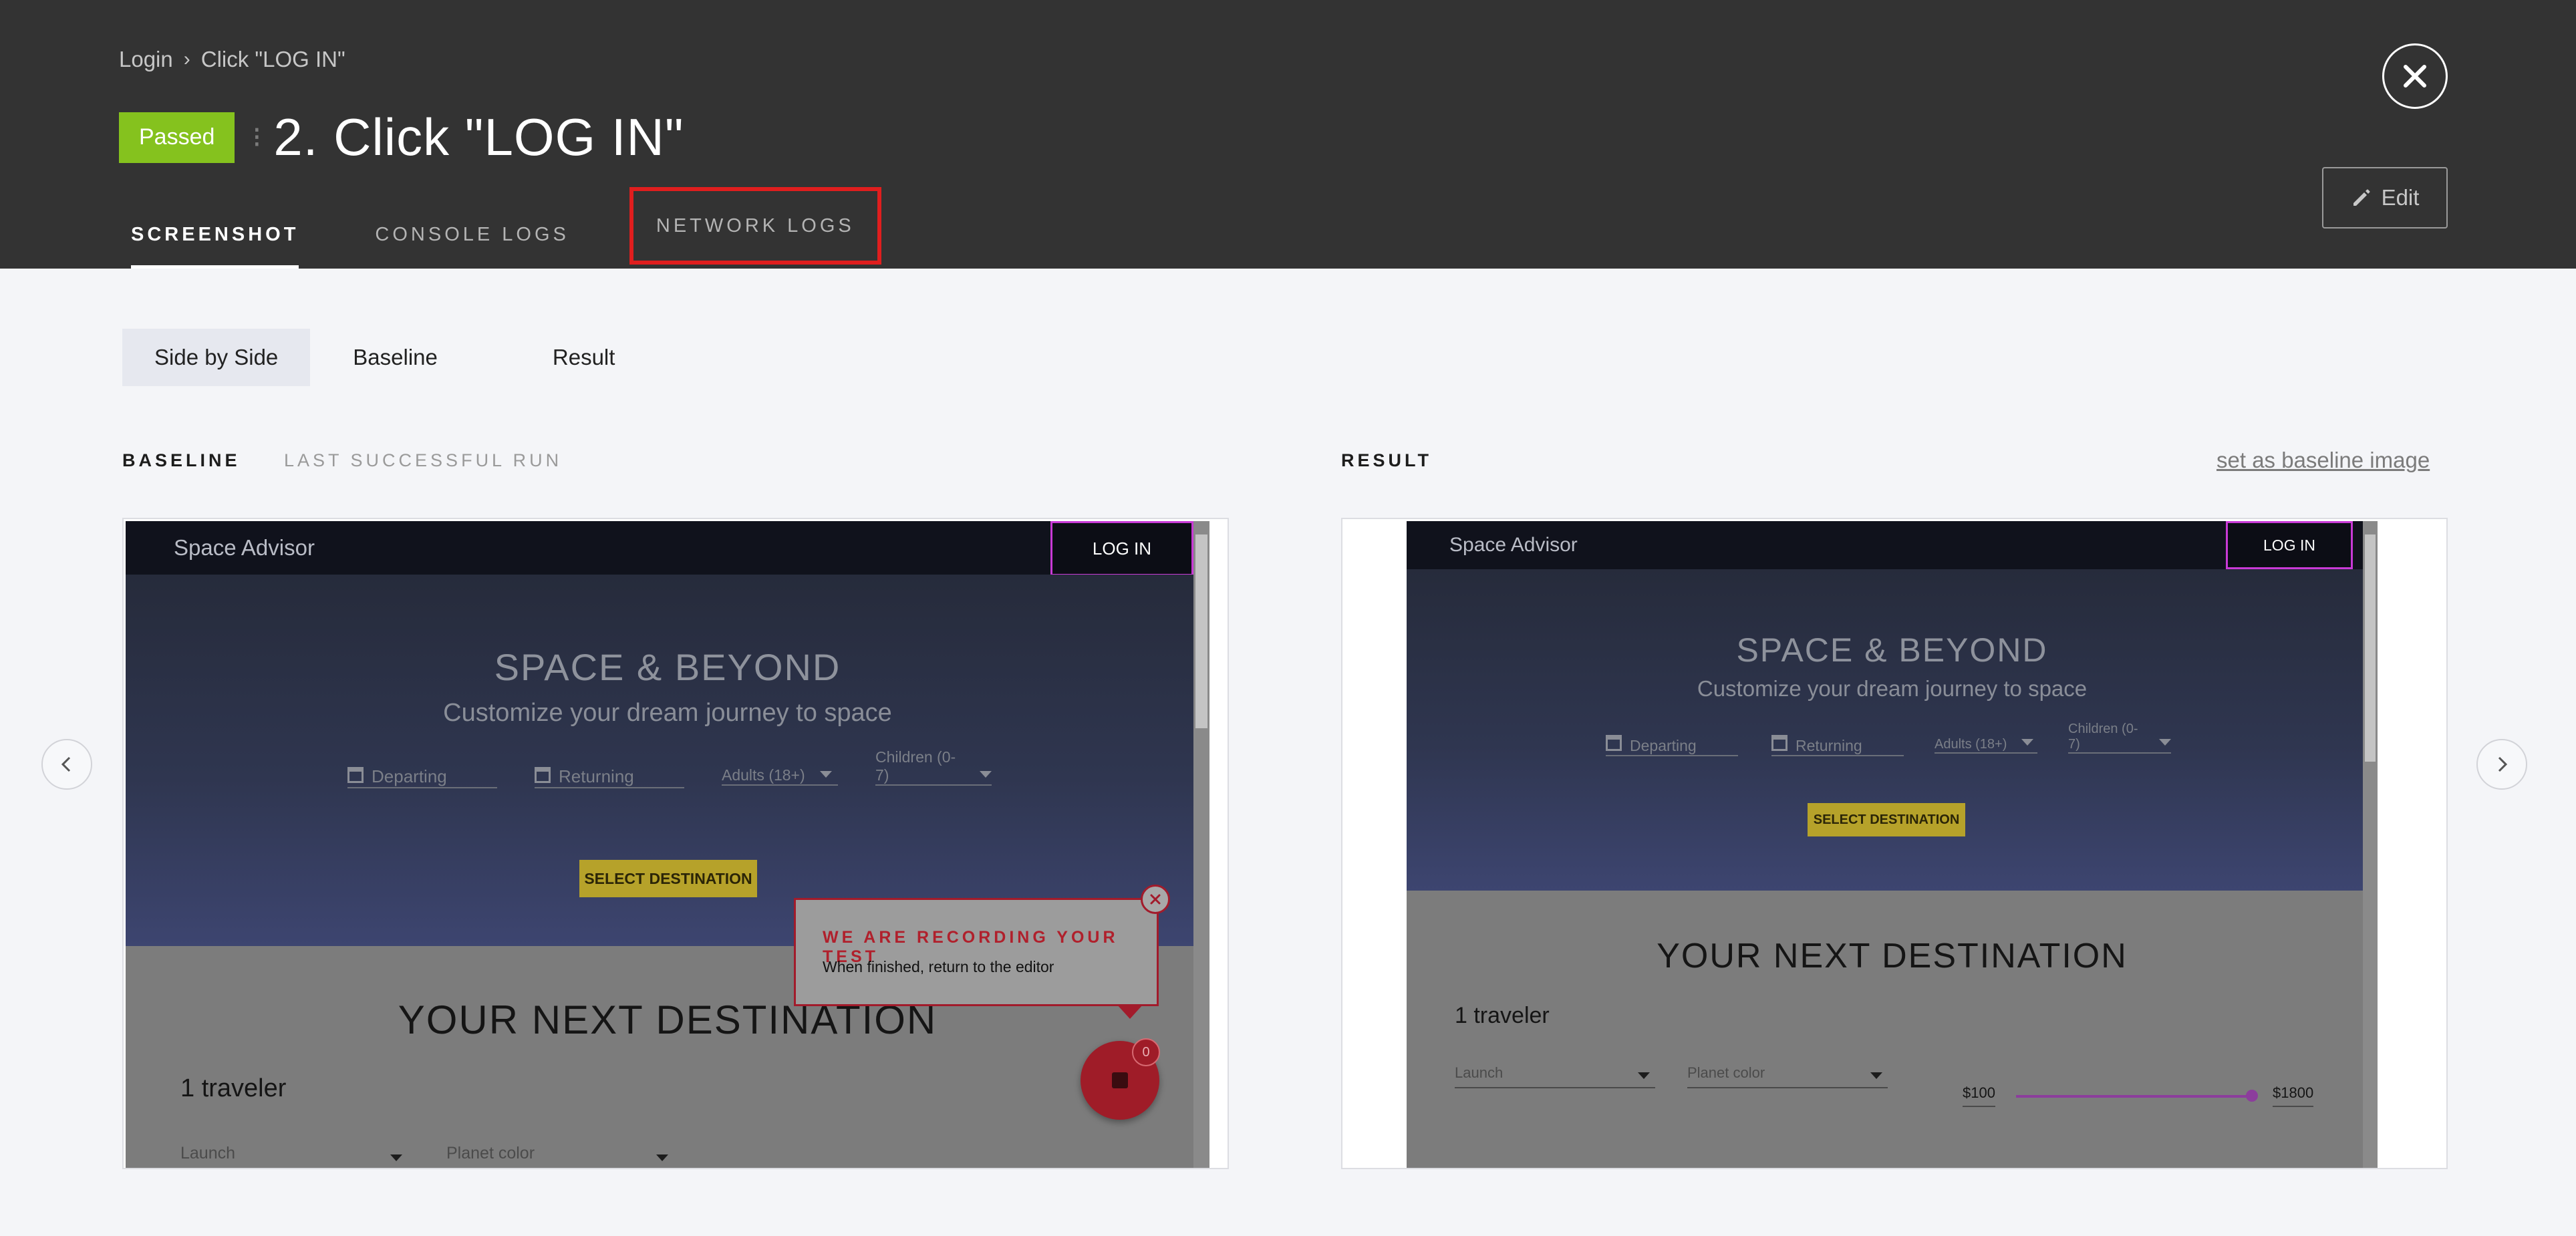 The width and height of the screenshot is (2576, 1236). Describe the element at coordinates (2400, 197) in the screenshot. I see `edit-label: Edit` at that location.